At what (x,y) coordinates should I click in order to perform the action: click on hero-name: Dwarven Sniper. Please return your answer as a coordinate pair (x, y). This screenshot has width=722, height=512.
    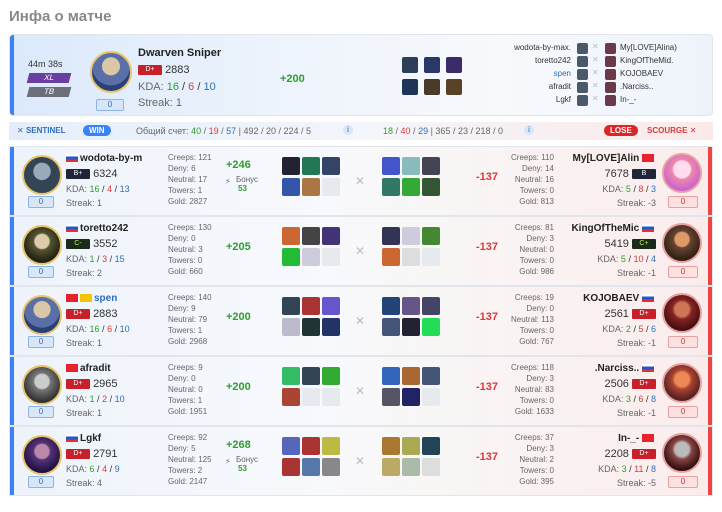
    Looking at the image, I should click on (179, 53).